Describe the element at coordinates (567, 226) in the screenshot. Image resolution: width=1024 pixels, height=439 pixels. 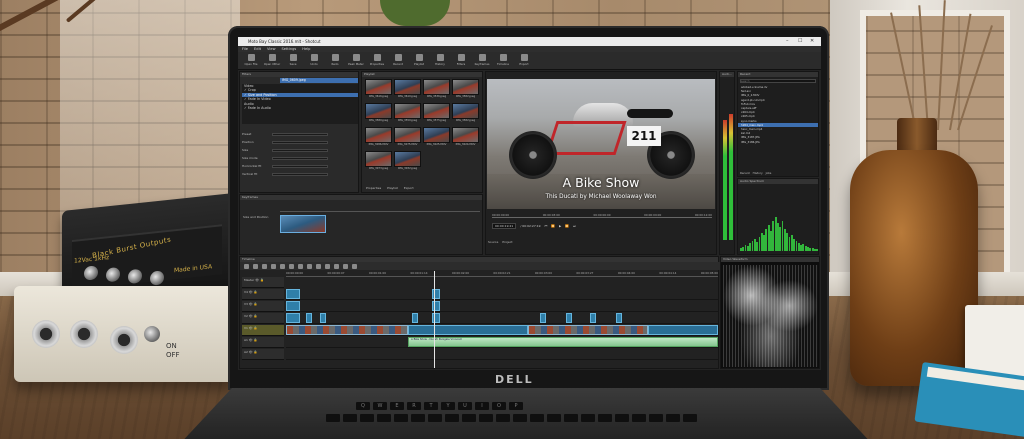
I see `fast-forward-icon: ⏩` at that location.